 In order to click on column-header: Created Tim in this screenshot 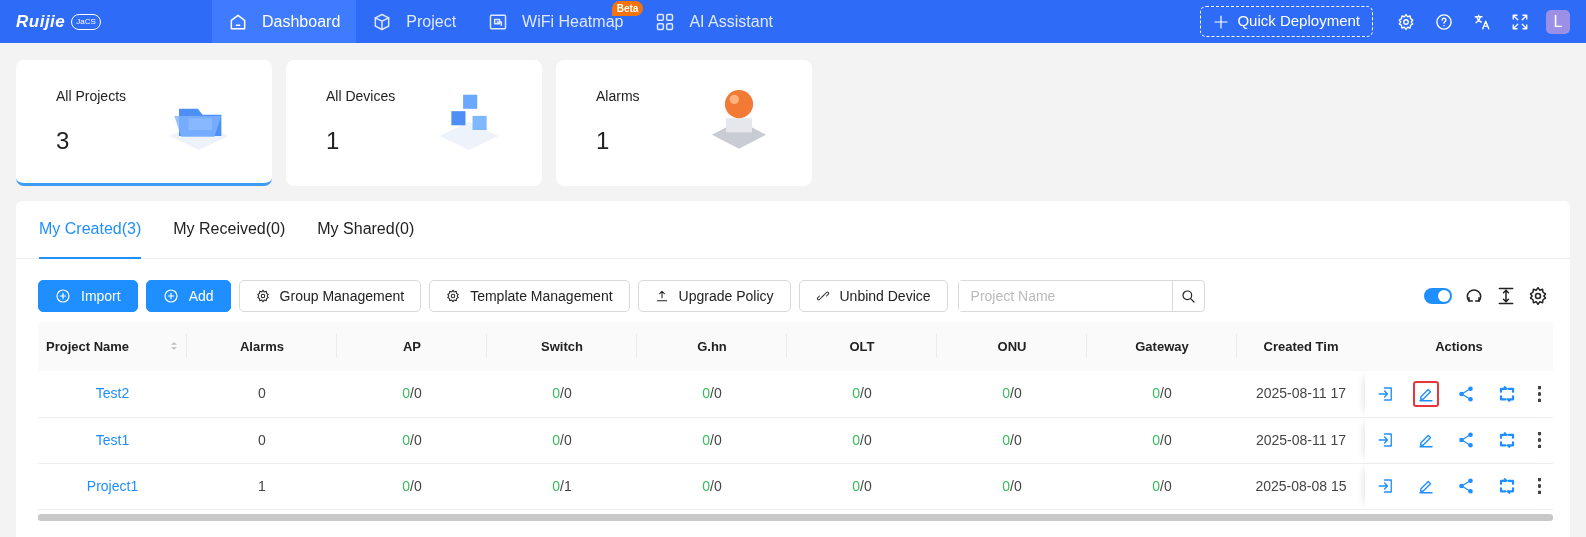, I will do `click(1301, 346)`.